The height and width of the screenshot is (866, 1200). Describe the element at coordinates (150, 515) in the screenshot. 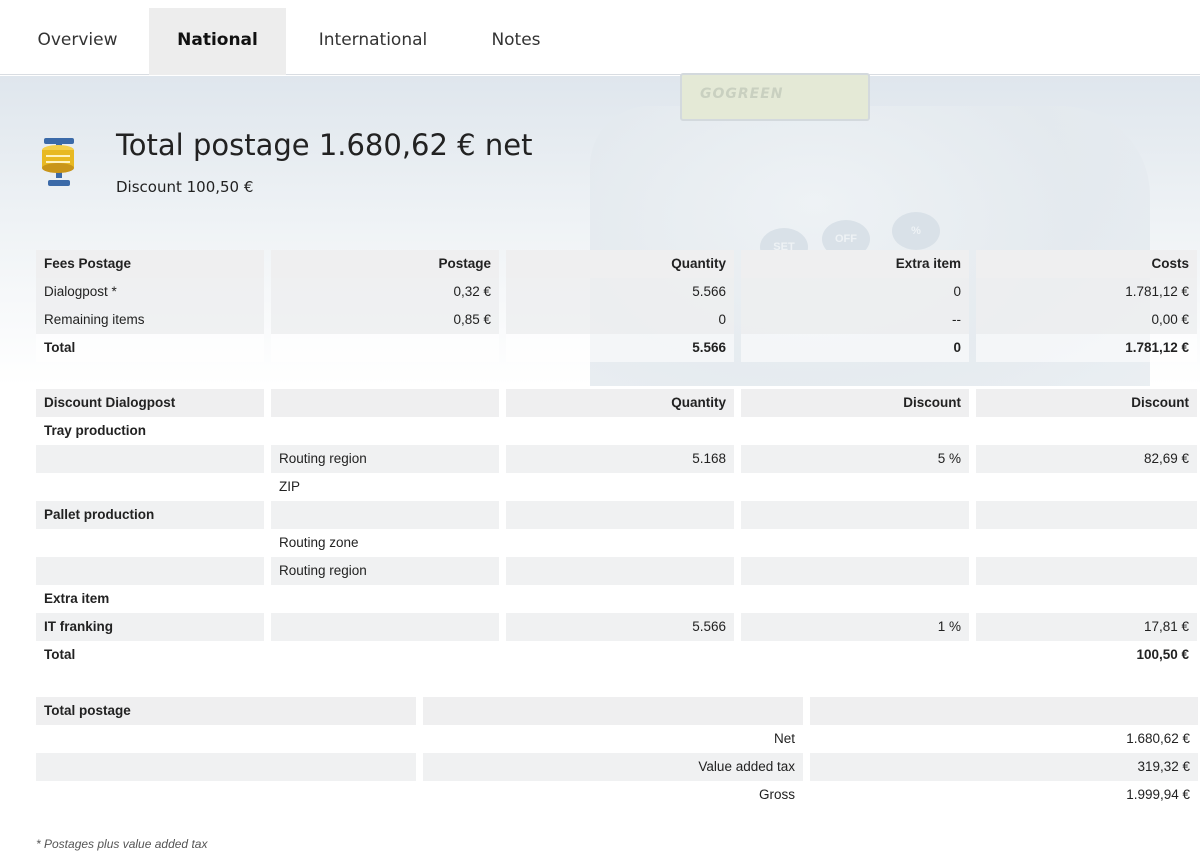

I see `table-cell: Pallet production` at that location.